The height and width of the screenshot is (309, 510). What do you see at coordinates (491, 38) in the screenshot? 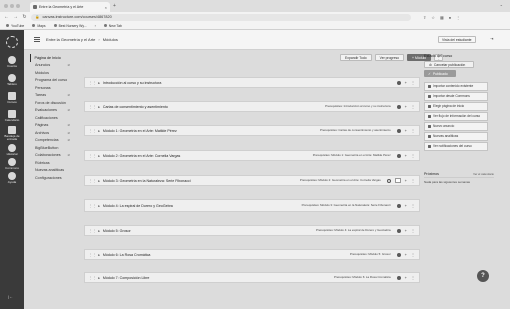
I see `sidebar-toggle-icon: ⇥` at bounding box center [491, 38].